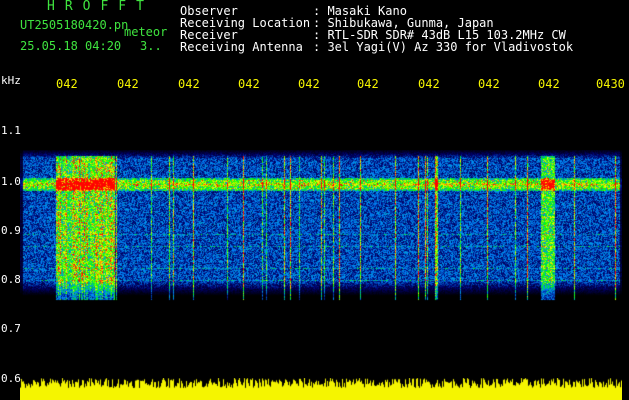  Describe the element at coordinates (74, 25) in the screenshot. I see `file-name: UT2505180420.pn` at that location.